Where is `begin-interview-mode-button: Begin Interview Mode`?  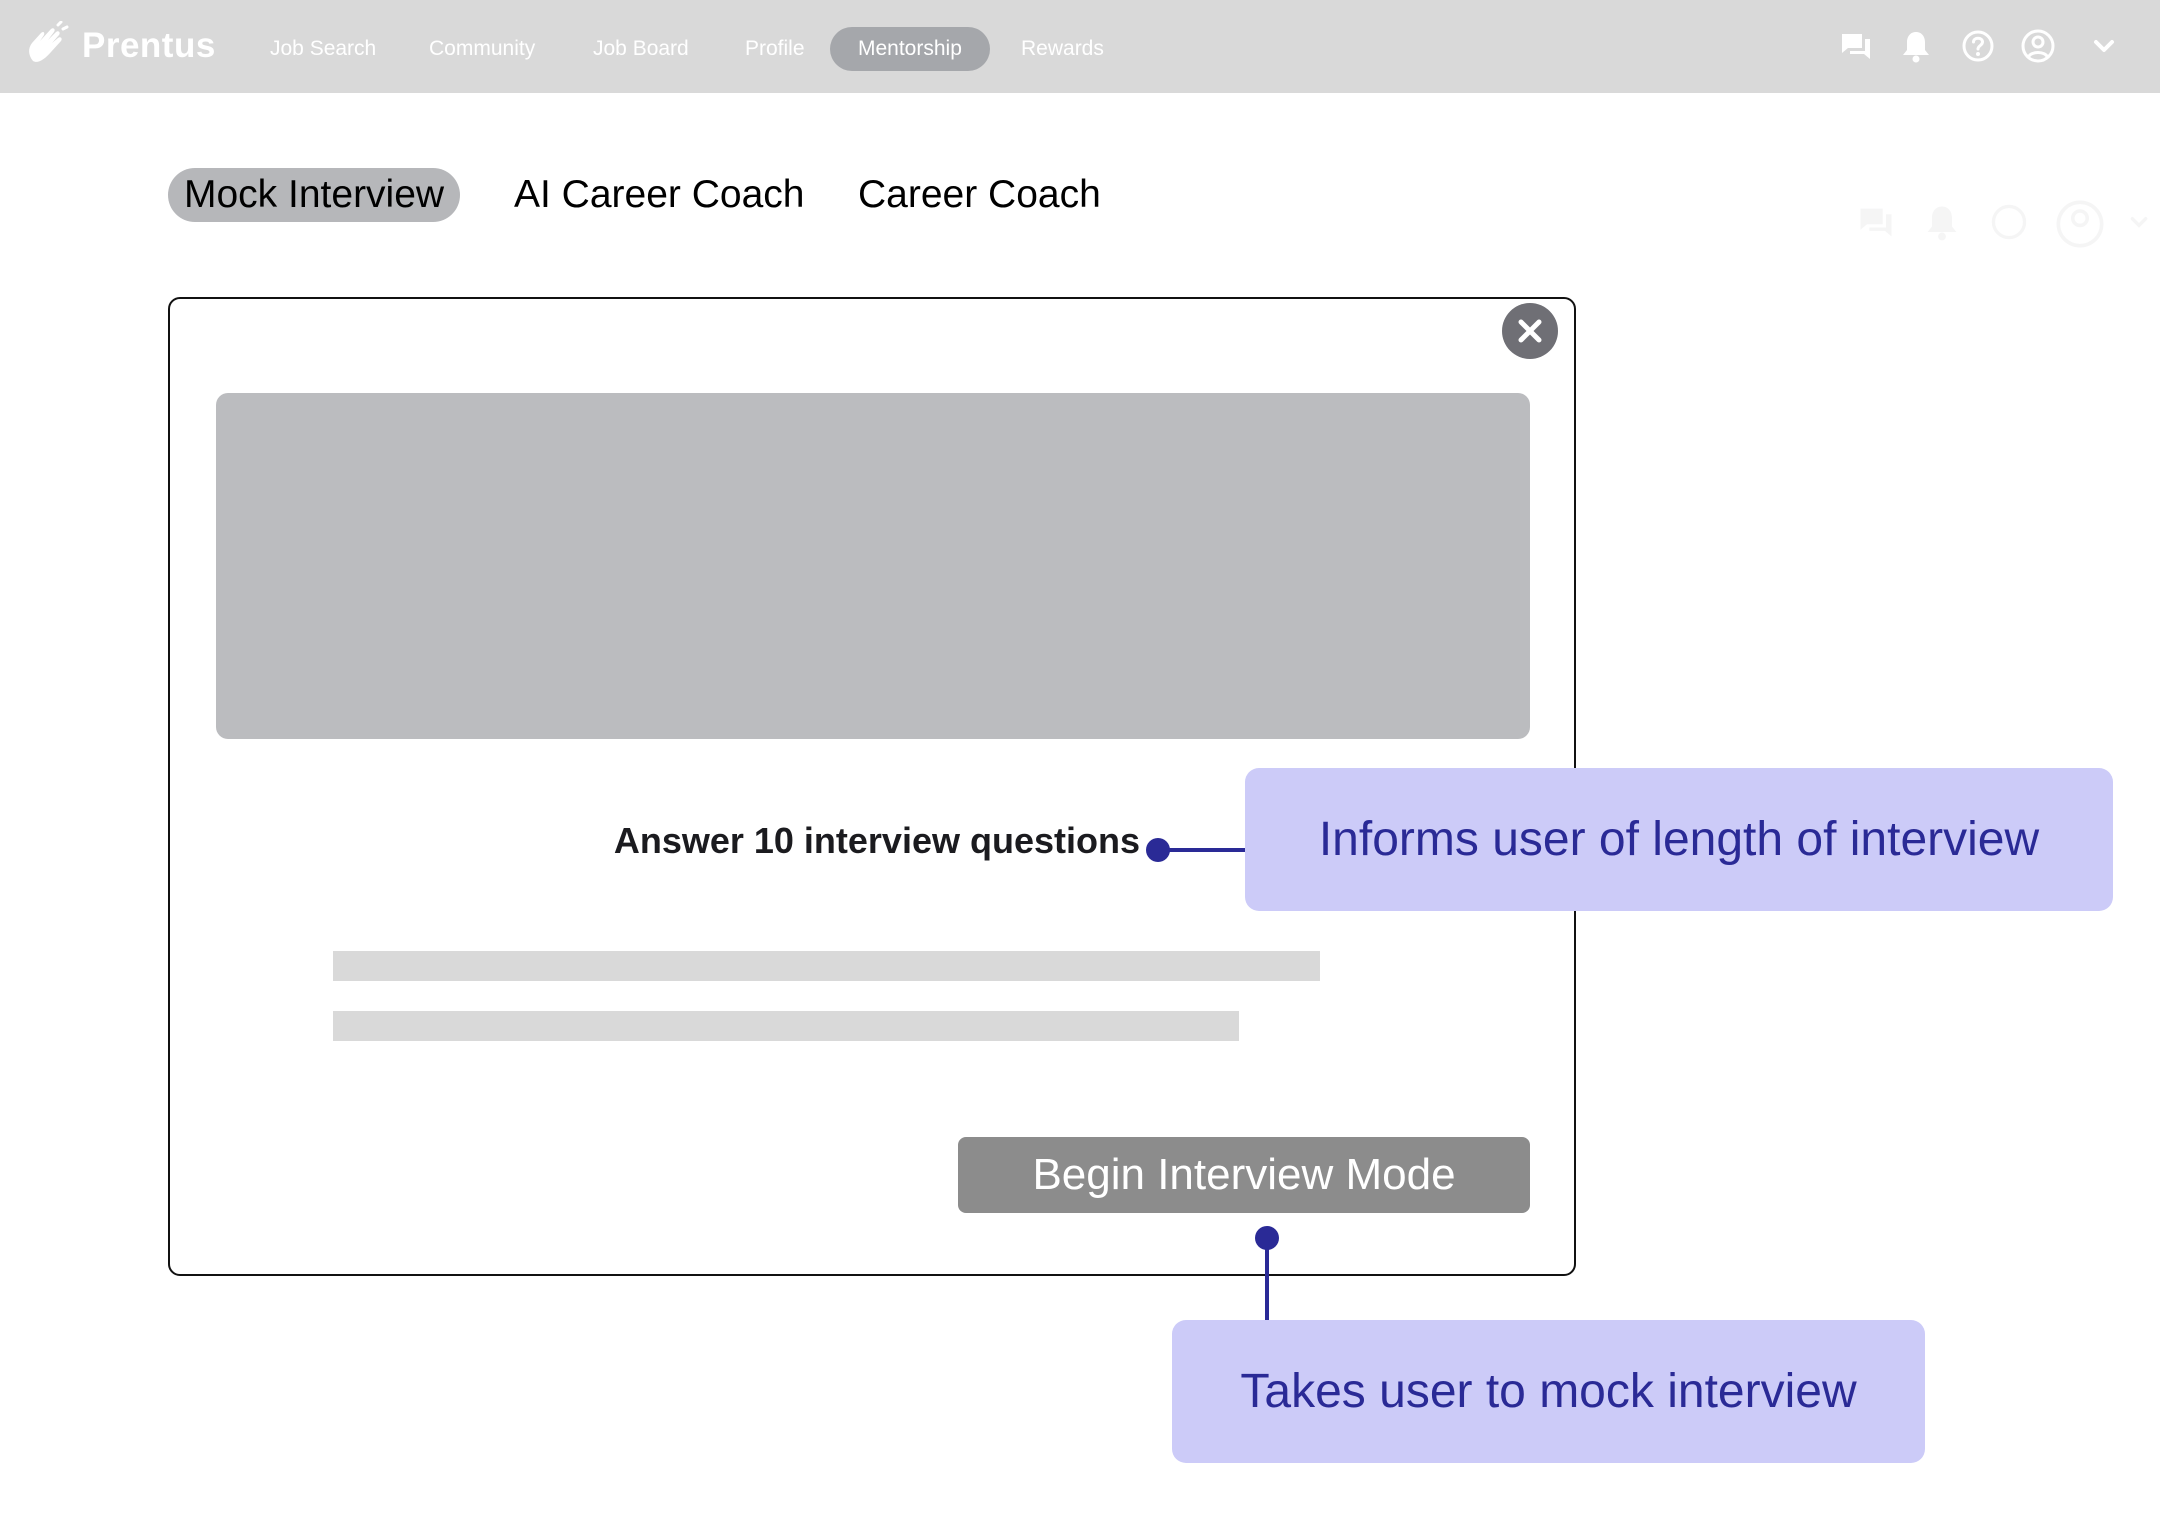 begin-interview-mode-button: Begin Interview Mode is located at coordinates (1244, 1175).